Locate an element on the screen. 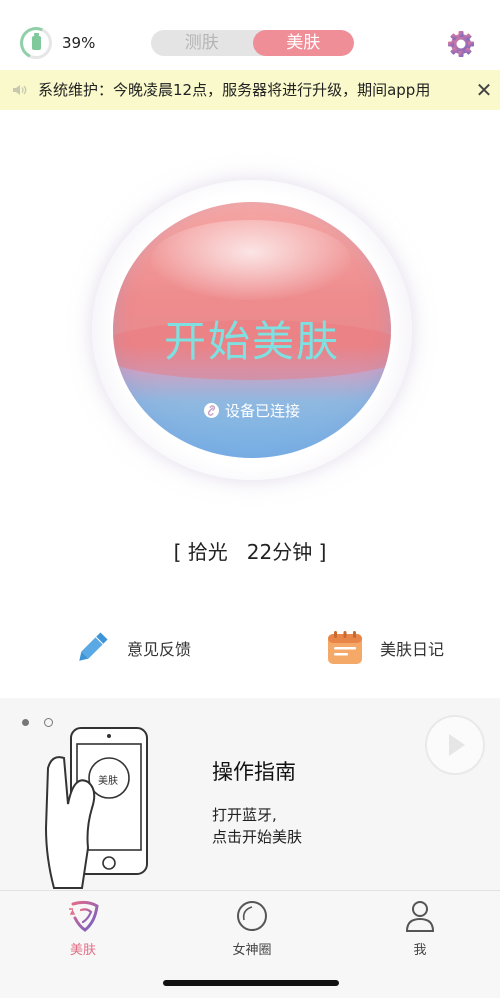 This screenshot has width=500, height=998. device-status: 设备已连接 is located at coordinates (252, 410).